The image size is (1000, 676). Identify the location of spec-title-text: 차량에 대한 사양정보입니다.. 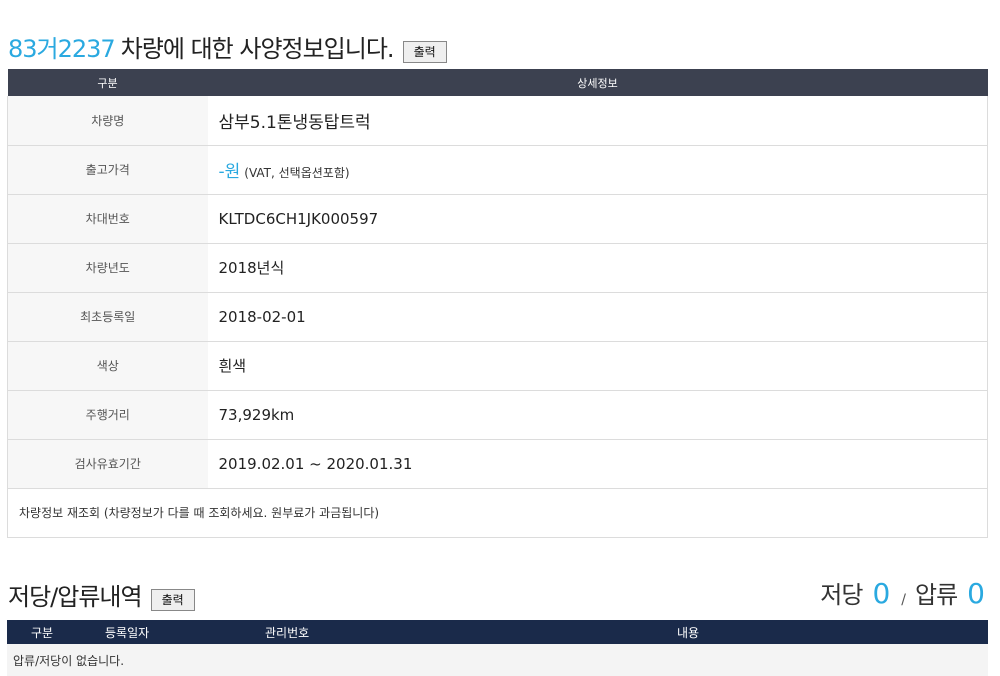
(257, 49).